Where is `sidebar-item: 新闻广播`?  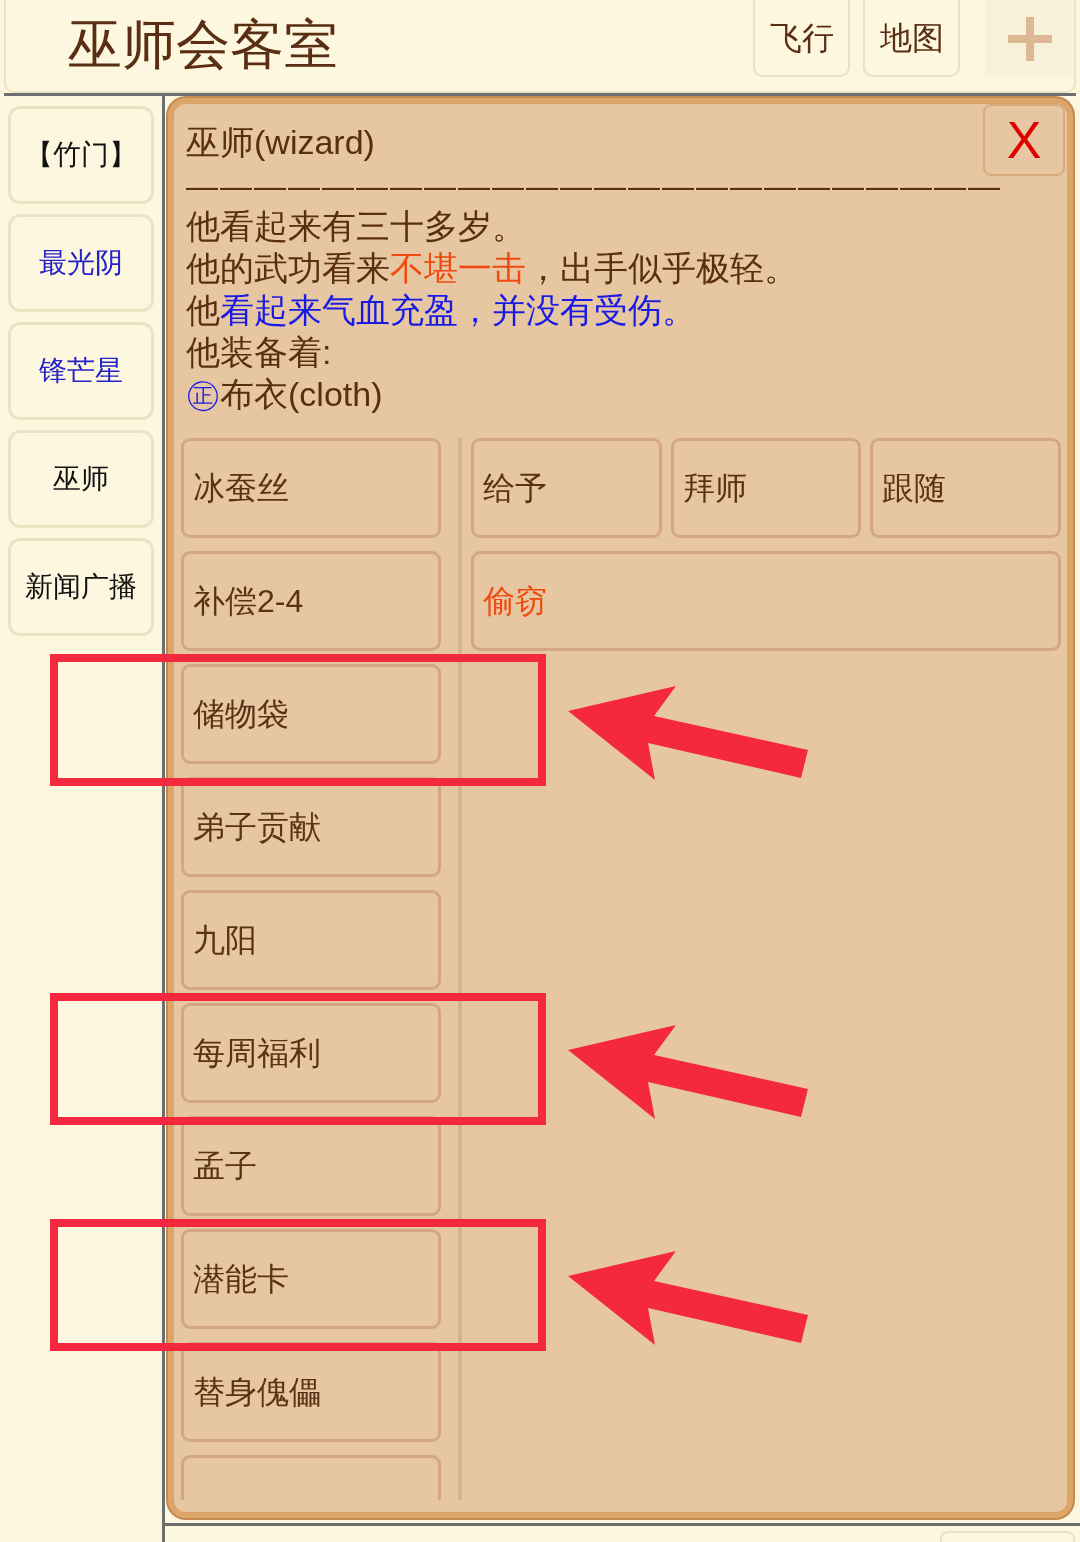 sidebar-item: 新闻广播 is located at coordinates (81, 587).